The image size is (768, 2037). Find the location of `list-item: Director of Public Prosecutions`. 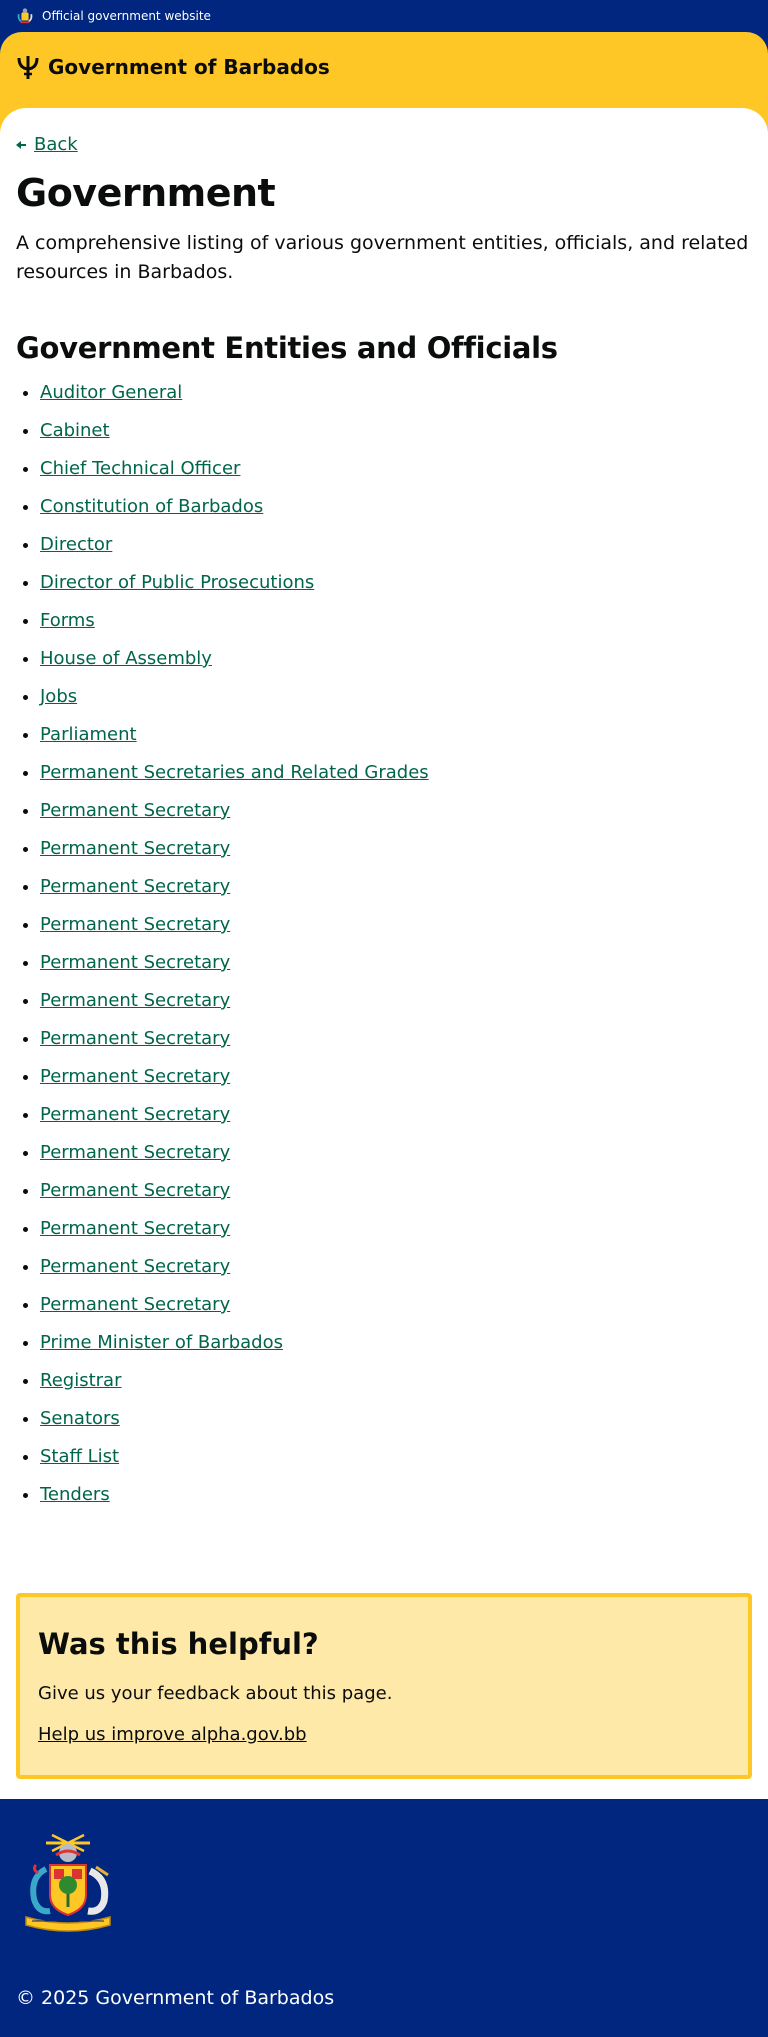

list-item: Director of Public Prosecutions is located at coordinates (396, 590).